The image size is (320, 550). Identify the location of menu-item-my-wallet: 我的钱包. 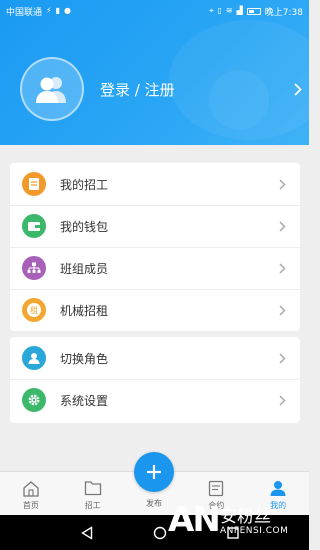
(155, 226).